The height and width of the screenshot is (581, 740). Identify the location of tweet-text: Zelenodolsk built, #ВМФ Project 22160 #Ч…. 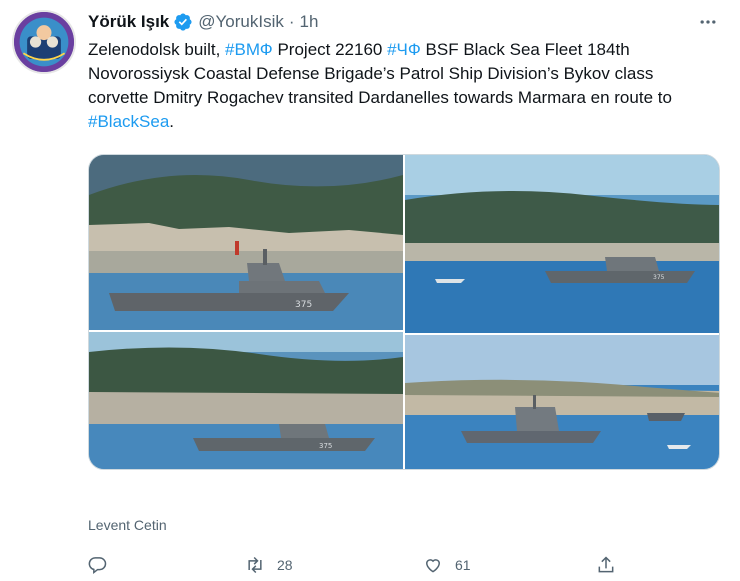
(403, 86).